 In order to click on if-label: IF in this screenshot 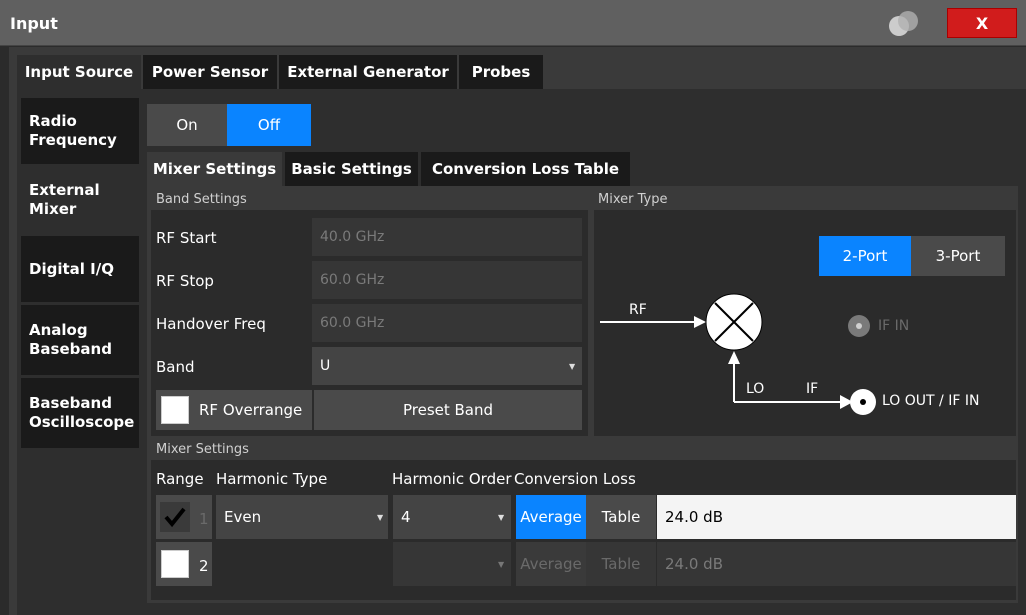, I will do `click(812, 389)`.